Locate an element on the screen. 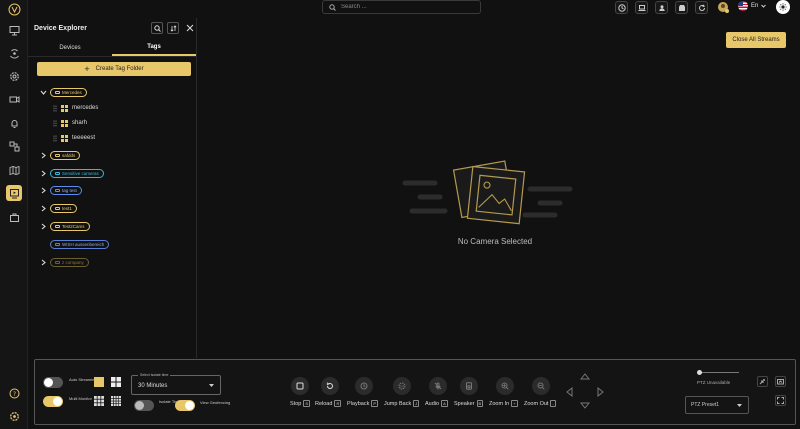 This screenshot has width=800, height=429. device-label: mercedes is located at coordinates (85, 108).